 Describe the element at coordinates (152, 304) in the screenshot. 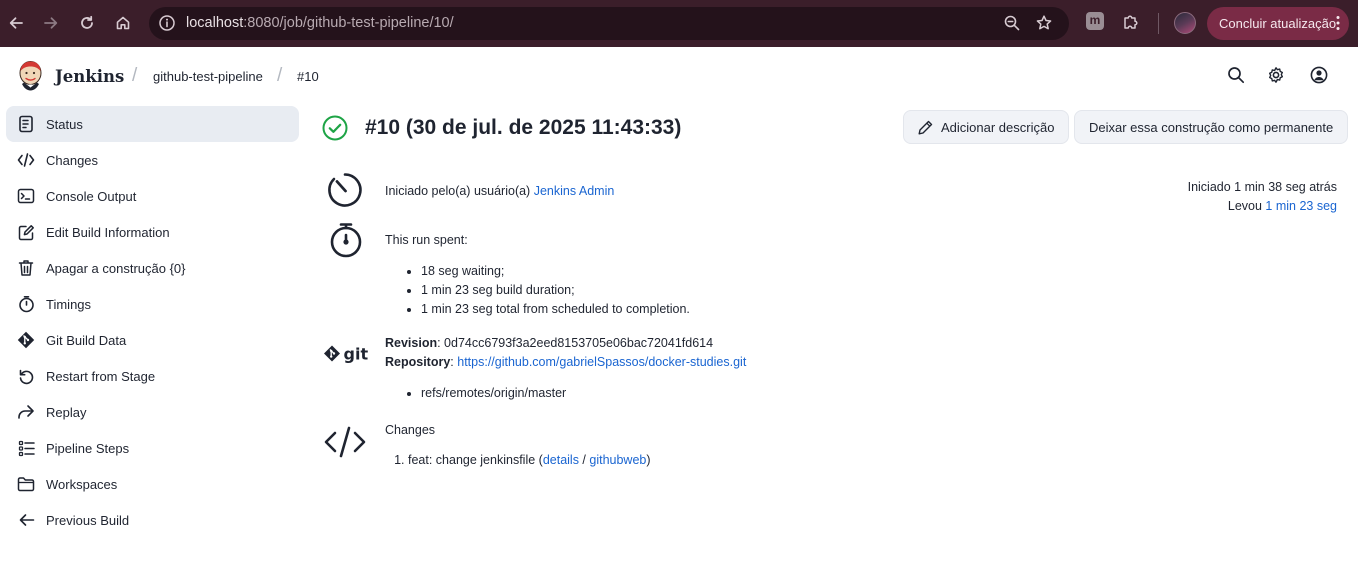

I see `sidebar-item-timings: Timings` at that location.